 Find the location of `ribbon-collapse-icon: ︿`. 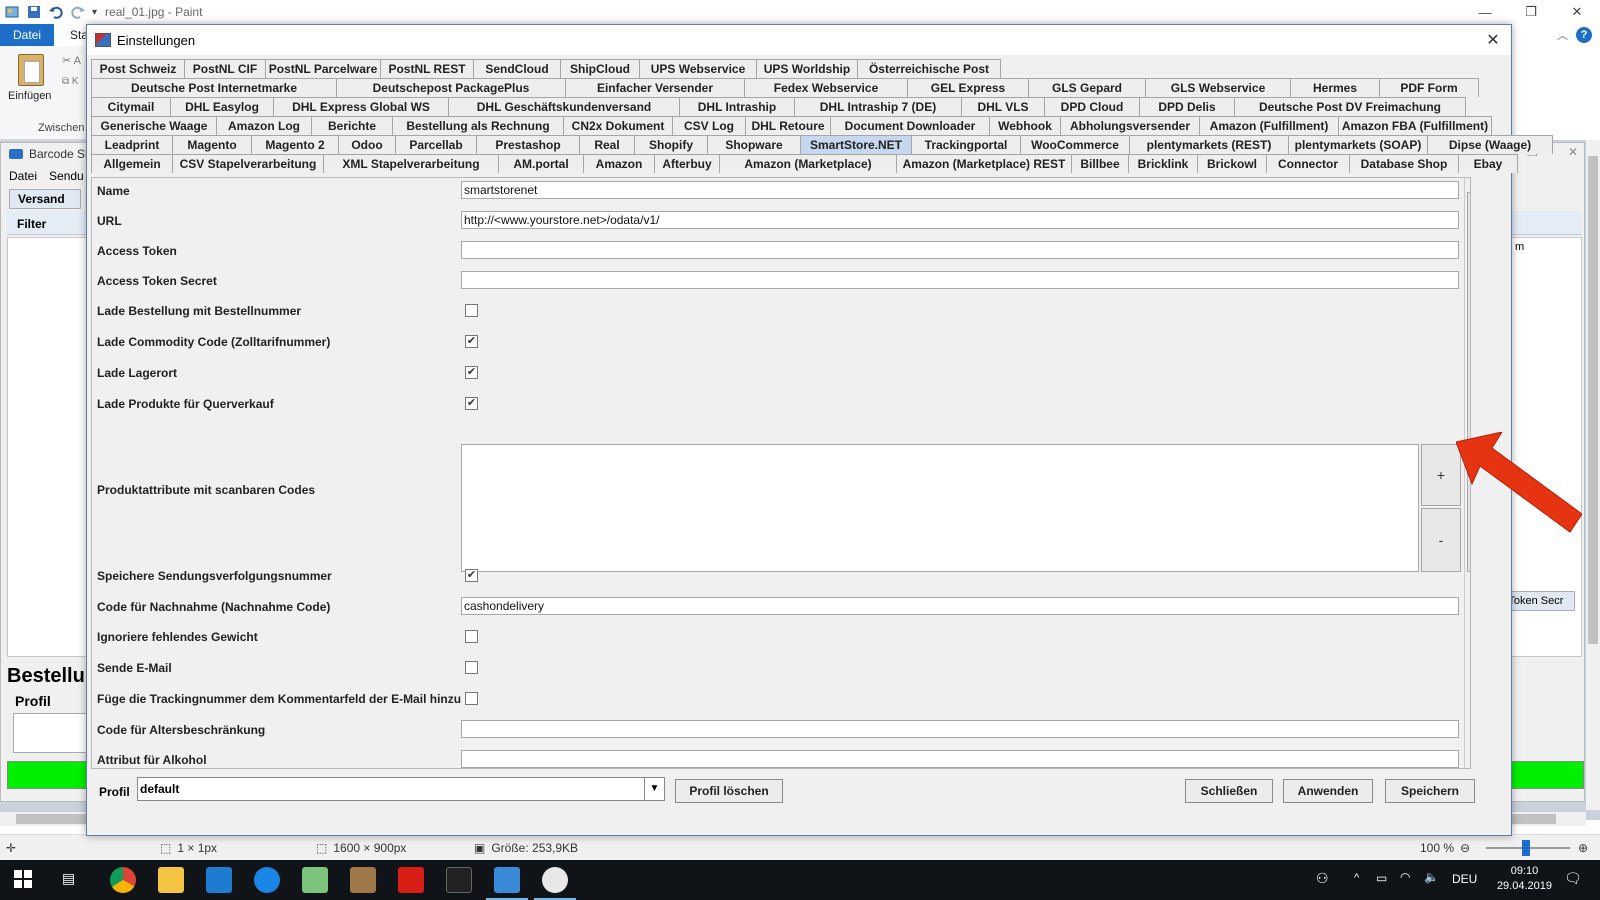

ribbon-collapse-icon: ︿ is located at coordinates (1562, 35).